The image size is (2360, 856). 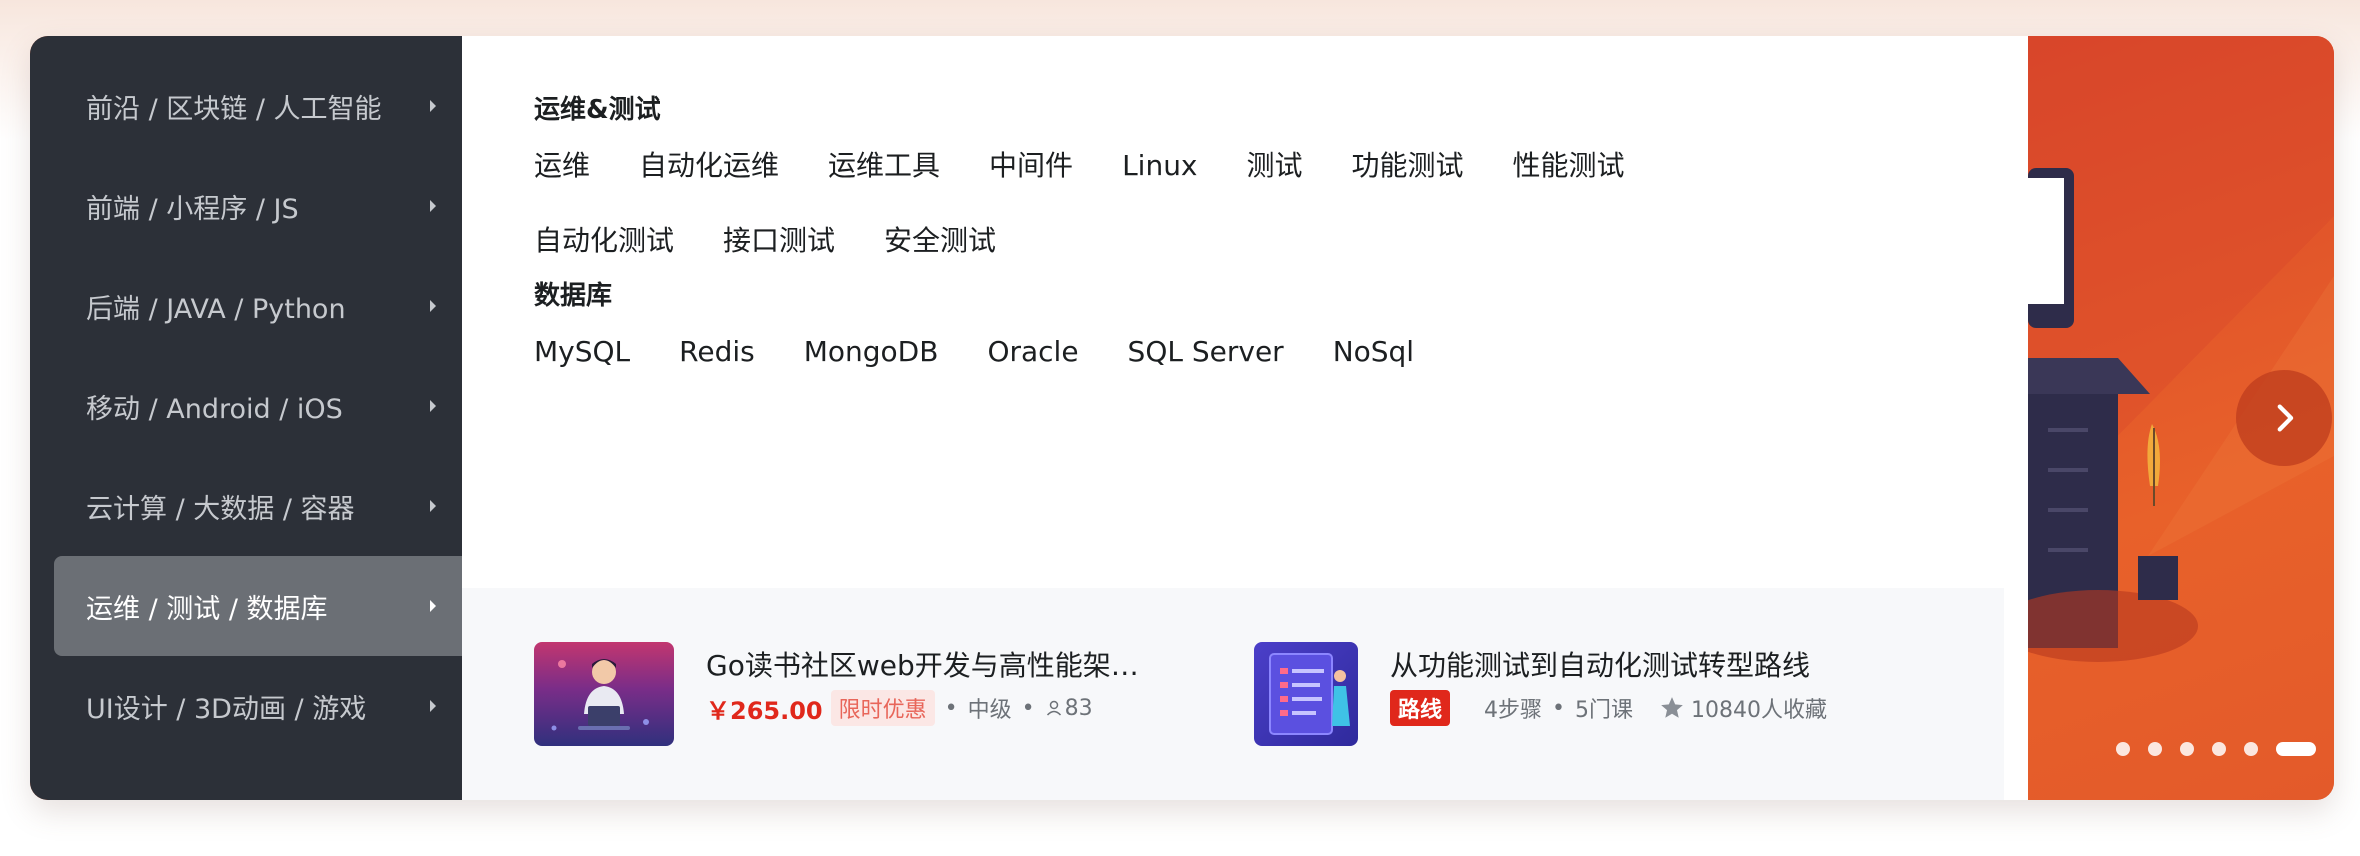 I want to click on favorite-count: 10840人收藏, so click(x=1759, y=710).